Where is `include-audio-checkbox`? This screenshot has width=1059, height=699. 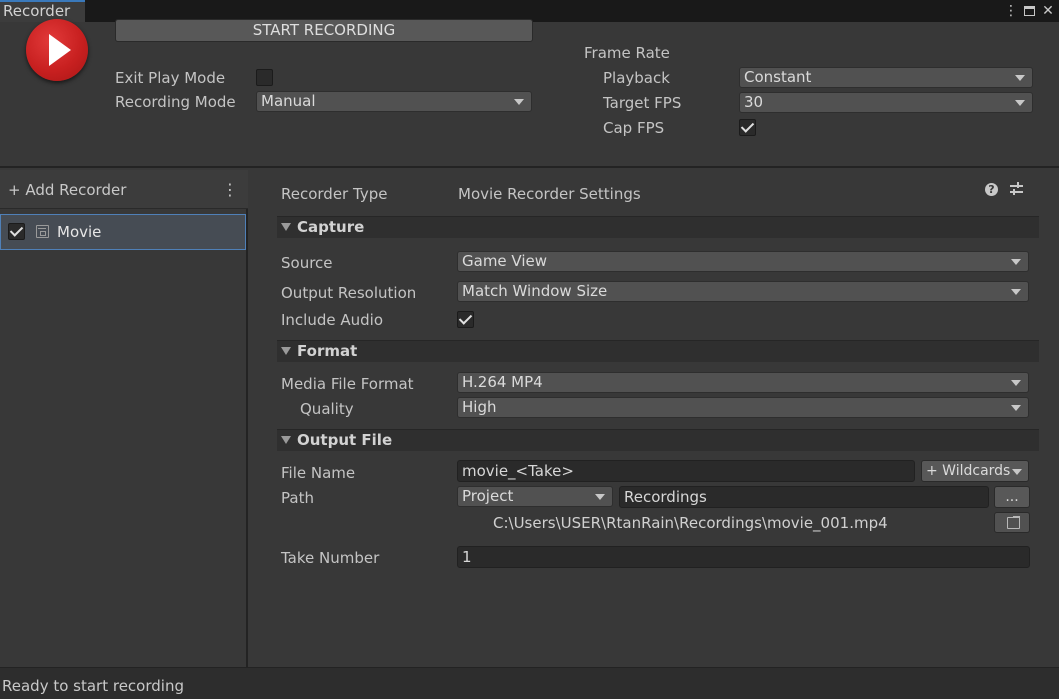
include-audio-checkbox is located at coordinates (465, 319).